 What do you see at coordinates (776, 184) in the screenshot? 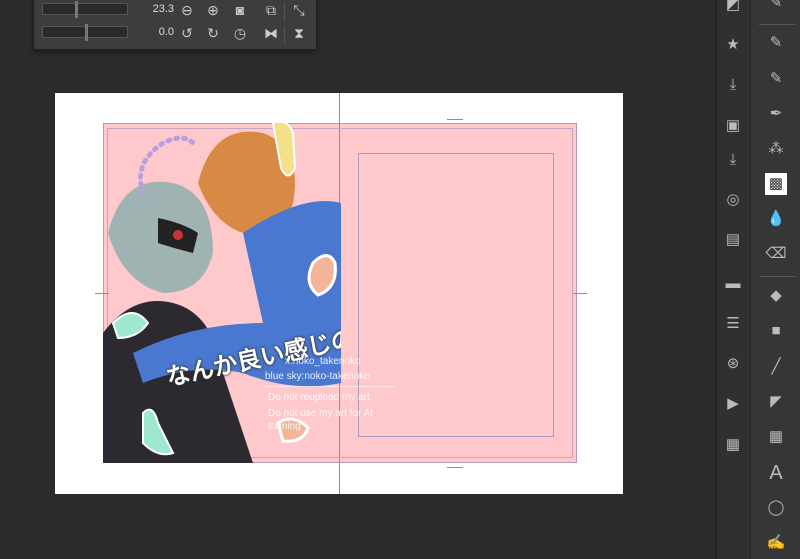
I see `tone-icon: ▩` at bounding box center [776, 184].